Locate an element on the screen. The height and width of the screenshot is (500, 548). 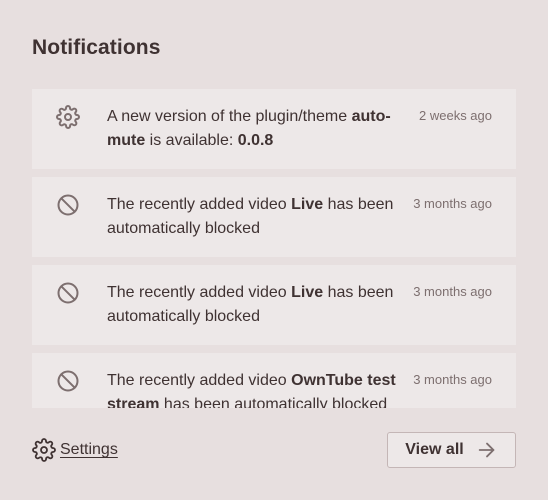
message-text: has been automatically blocked is located at coordinates (273, 402).